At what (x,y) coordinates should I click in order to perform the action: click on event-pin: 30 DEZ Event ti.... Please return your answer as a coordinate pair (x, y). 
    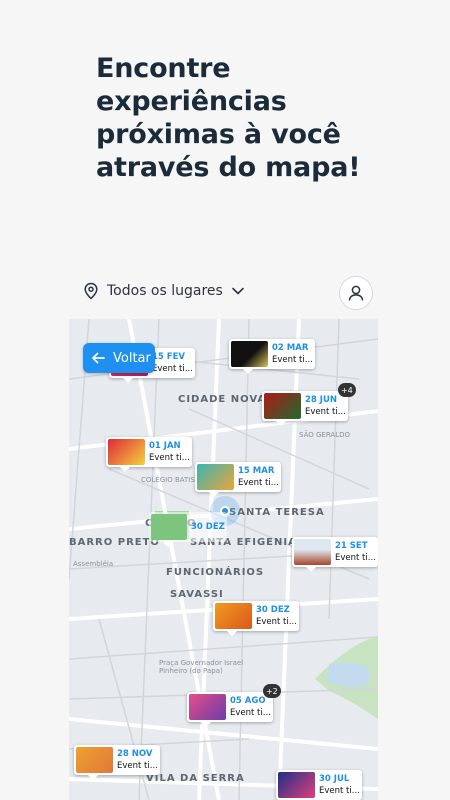
    Looking at the image, I should click on (256, 618).